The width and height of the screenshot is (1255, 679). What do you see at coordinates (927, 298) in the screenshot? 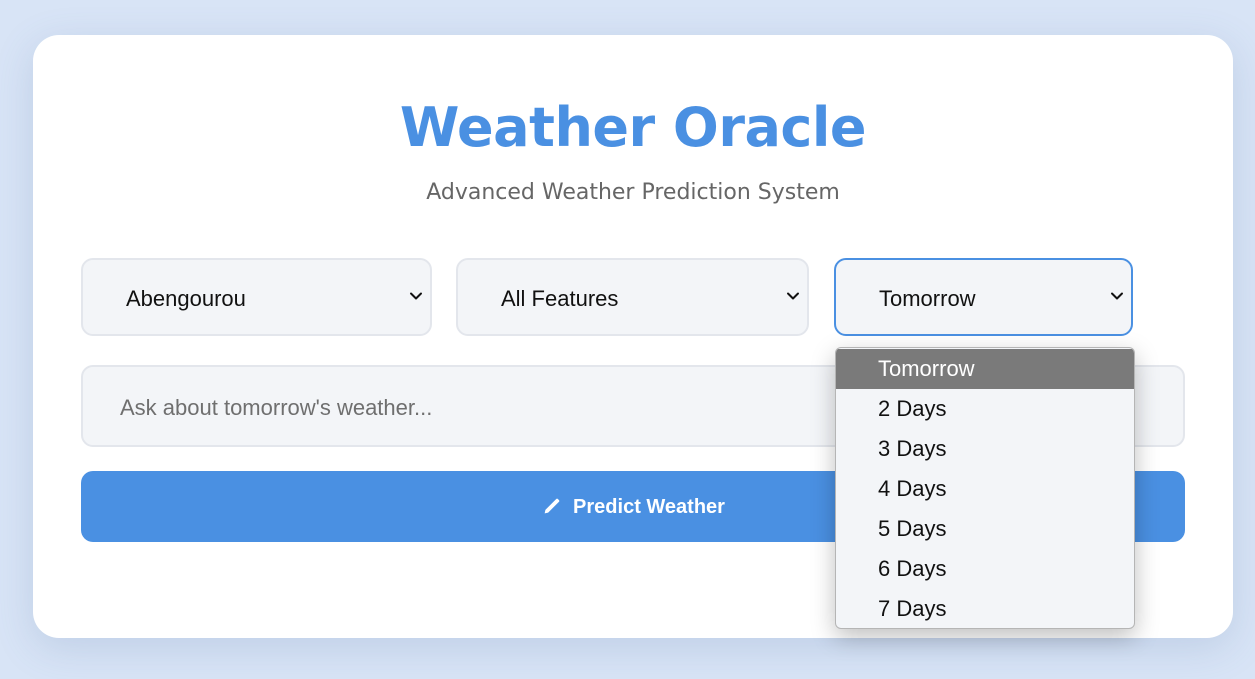
I see `period-select-value: Tomorrow` at bounding box center [927, 298].